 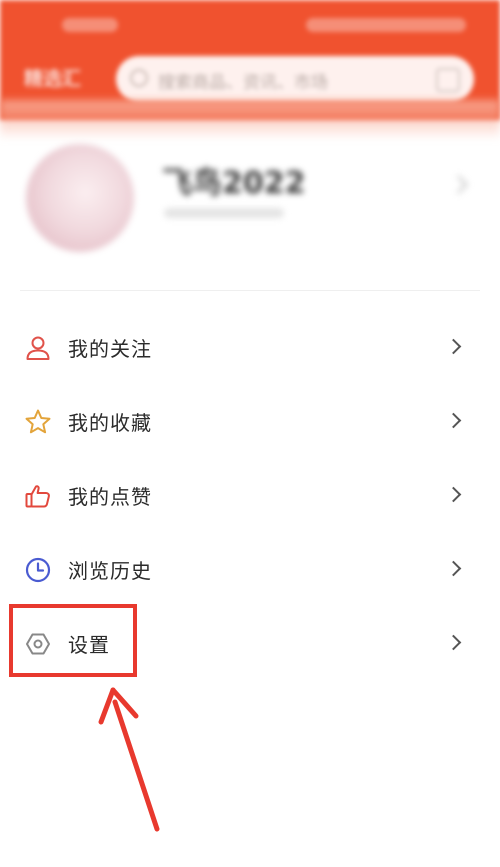 What do you see at coordinates (139, 78) in the screenshot?
I see `search-icon` at bounding box center [139, 78].